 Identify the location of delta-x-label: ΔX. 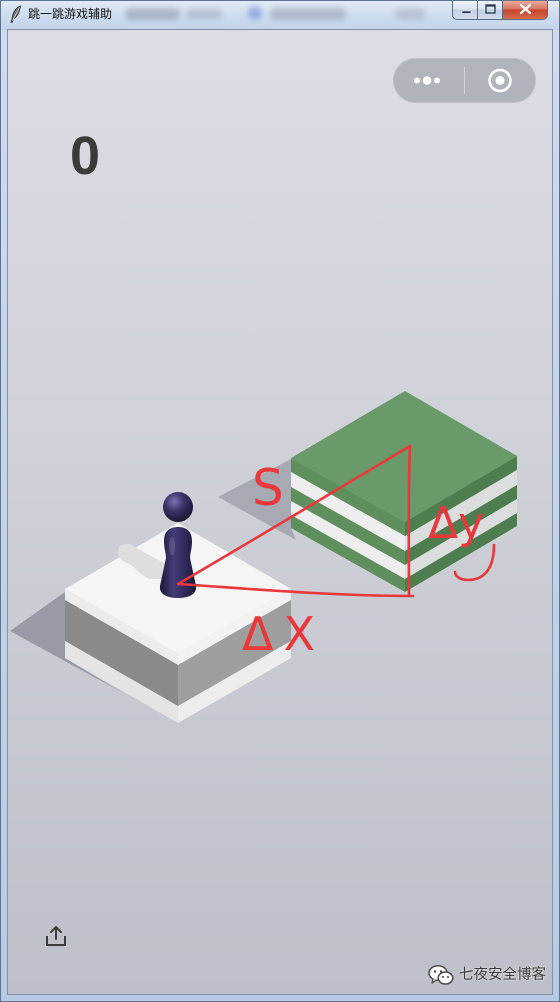
(283, 634).